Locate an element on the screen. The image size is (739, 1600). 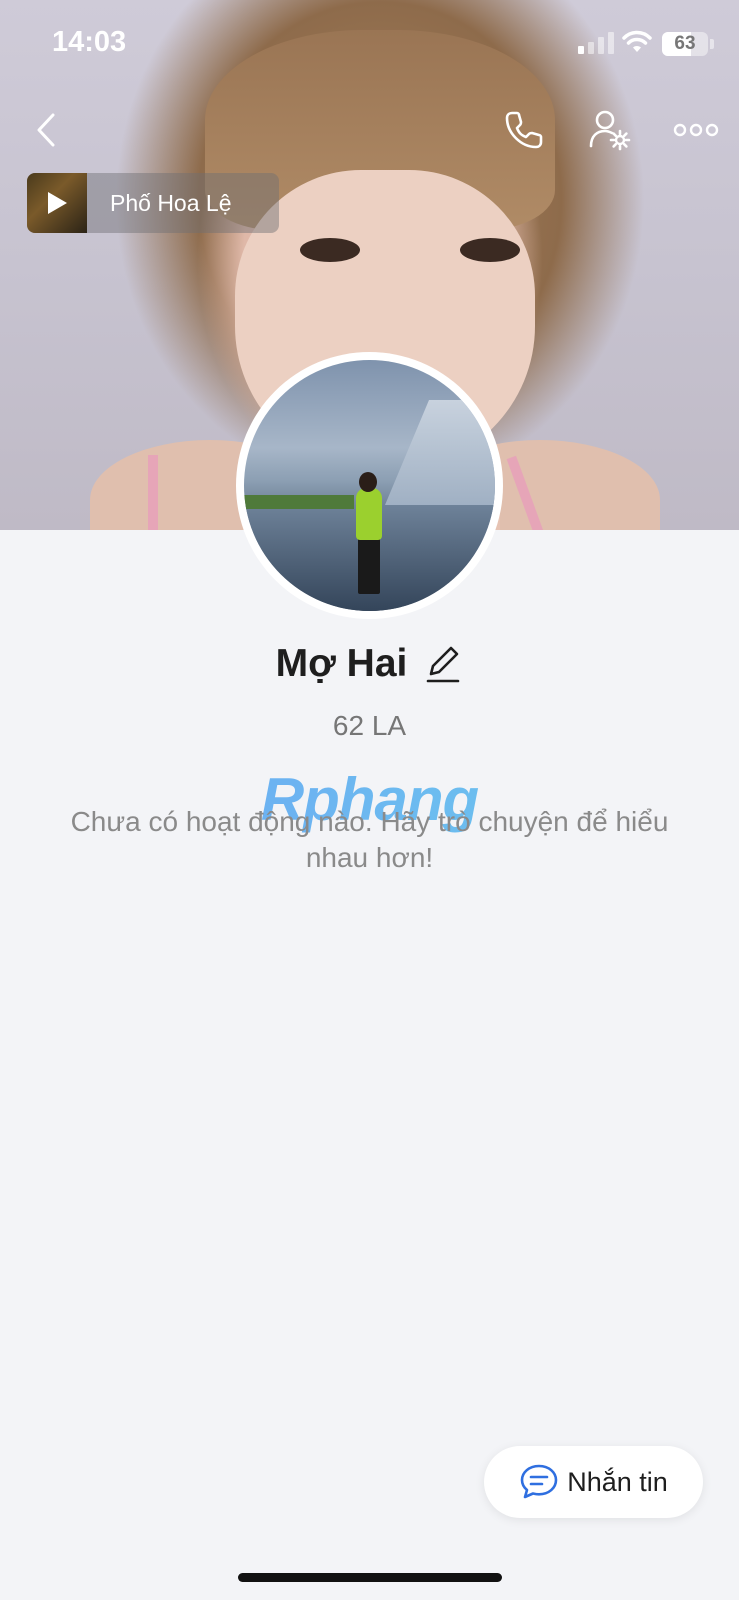
more-dots-icon is located at coordinates (696, 130).